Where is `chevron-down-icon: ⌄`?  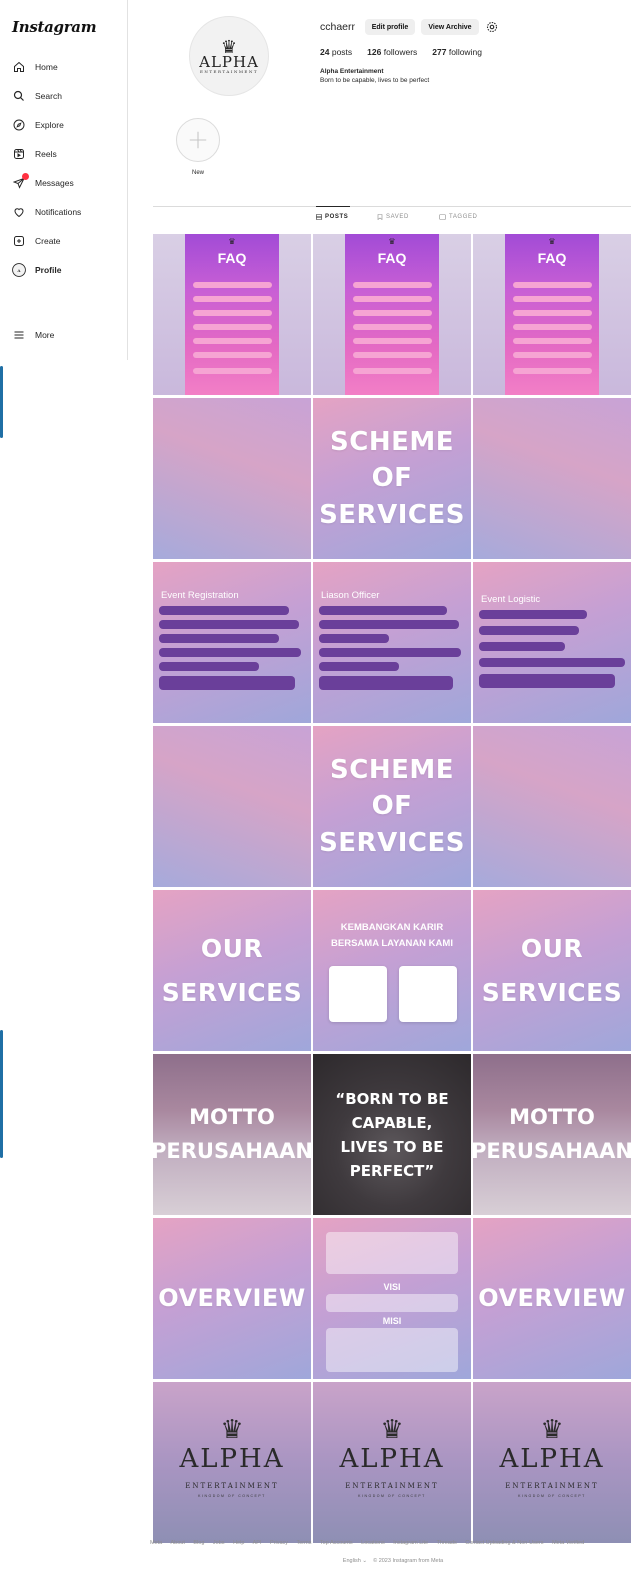 chevron-down-icon: ⌄ is located at coordinates (364, 1561).